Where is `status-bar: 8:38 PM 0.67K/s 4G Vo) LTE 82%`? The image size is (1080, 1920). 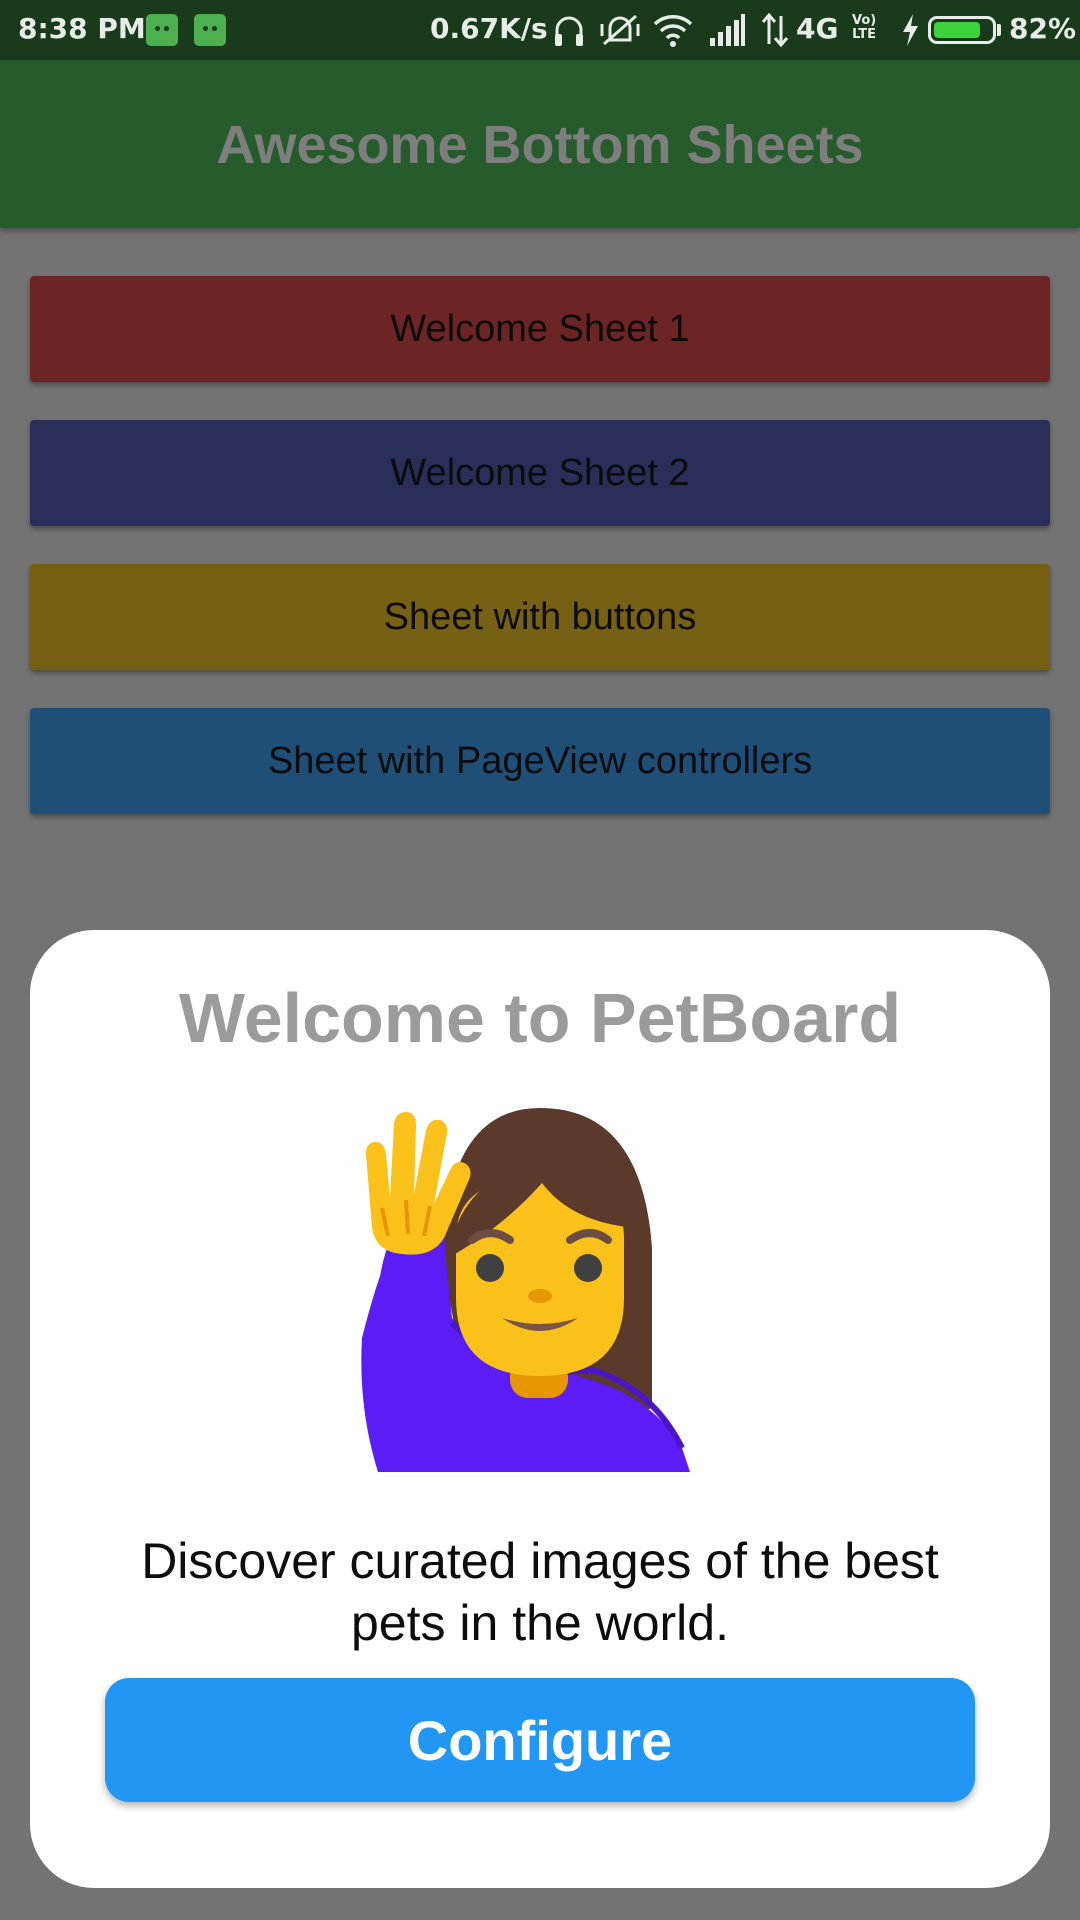 status-bar: 8:38 PM 0.67K/s 4G Vo) LTE 82% is located at coordinates (540, 30).